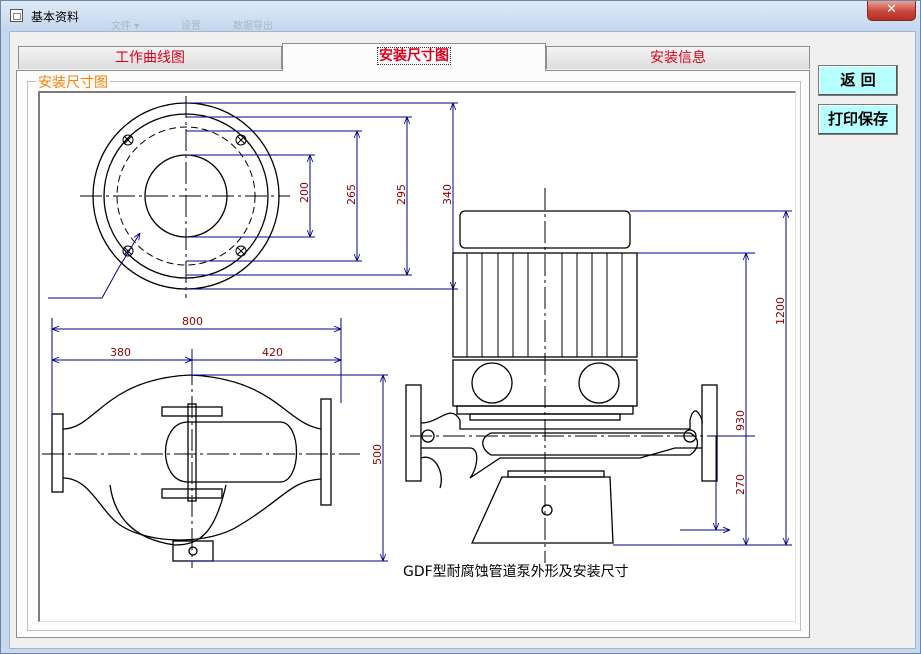  I want to click on back-button: 返 回, so click(858, 80).